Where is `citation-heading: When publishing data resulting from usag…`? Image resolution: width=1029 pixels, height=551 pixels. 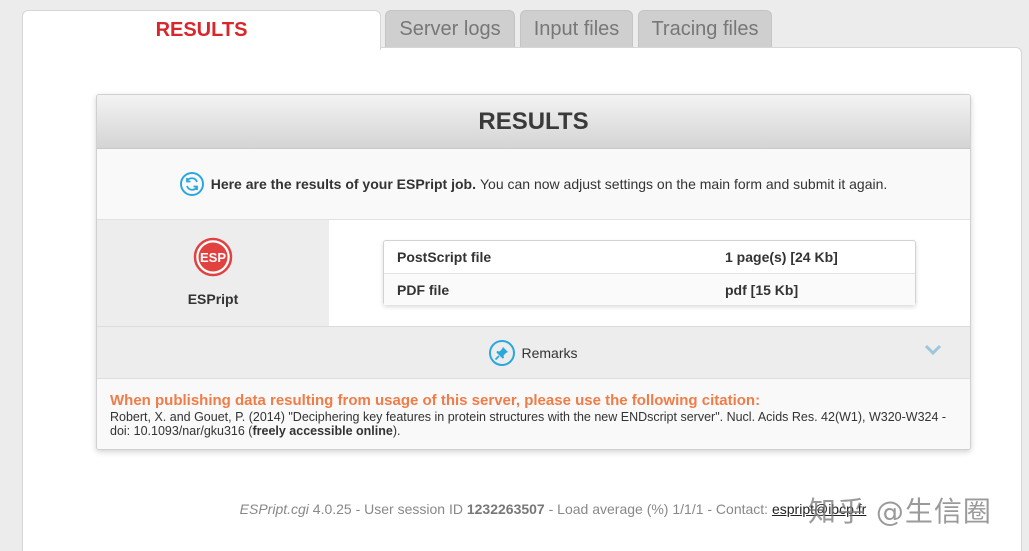
citation-heading: When publishing data resulting from usag… is located at coordinates (435, 400).